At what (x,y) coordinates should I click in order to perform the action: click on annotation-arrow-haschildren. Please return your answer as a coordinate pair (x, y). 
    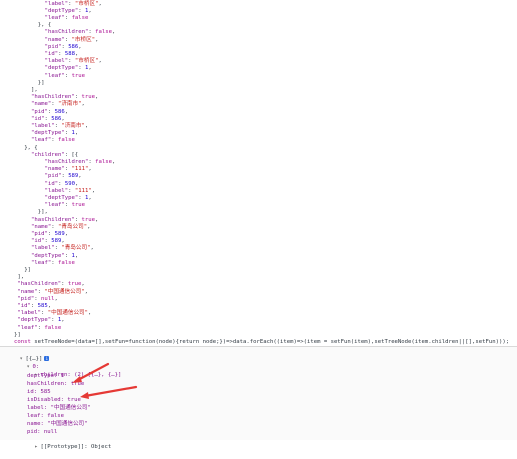
    Looking at the image, I should click on (91, 372).